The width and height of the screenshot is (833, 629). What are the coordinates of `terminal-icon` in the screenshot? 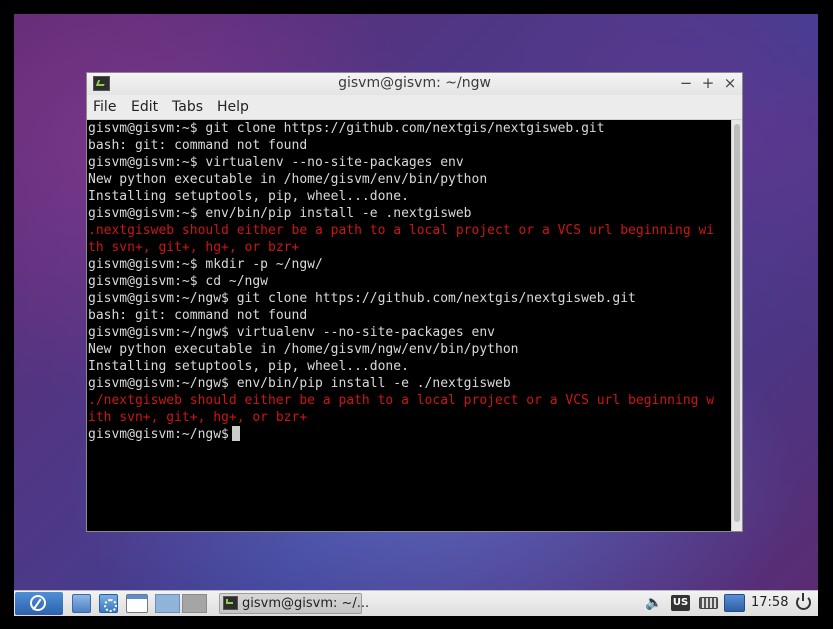 It's located at (230, 603).